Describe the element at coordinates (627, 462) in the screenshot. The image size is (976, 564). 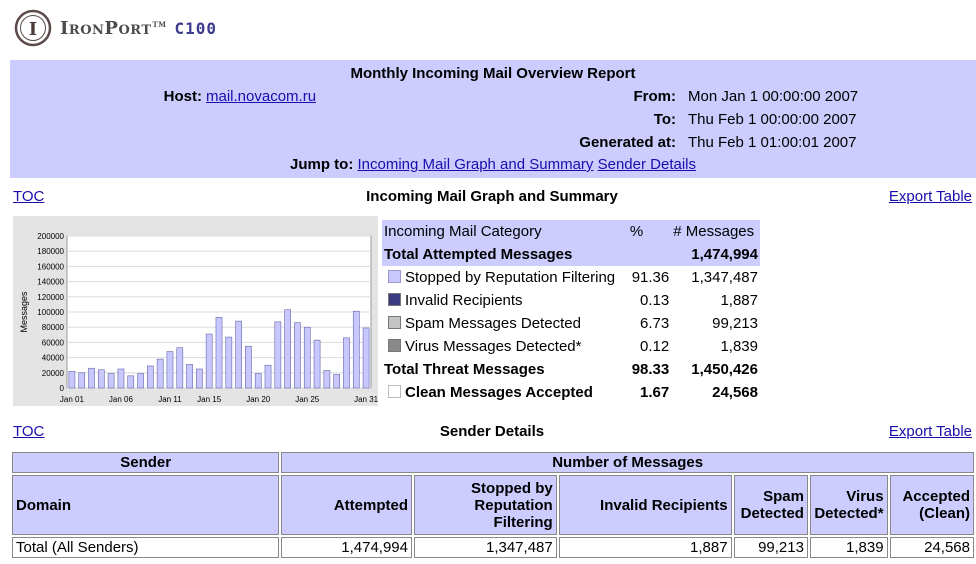
I see `group-header-number-of-messages: Number of Messages` at that location.